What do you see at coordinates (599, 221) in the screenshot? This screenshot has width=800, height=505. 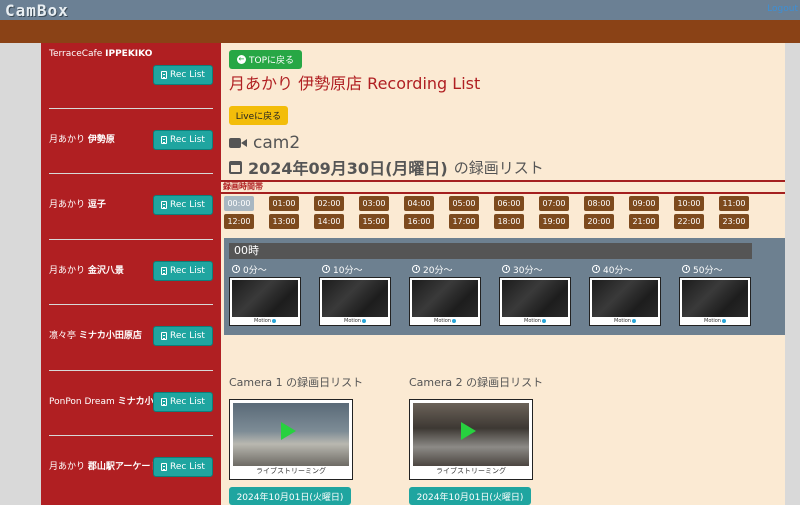 I see `hour-button: 20:00` at bounding box center [599, 221].